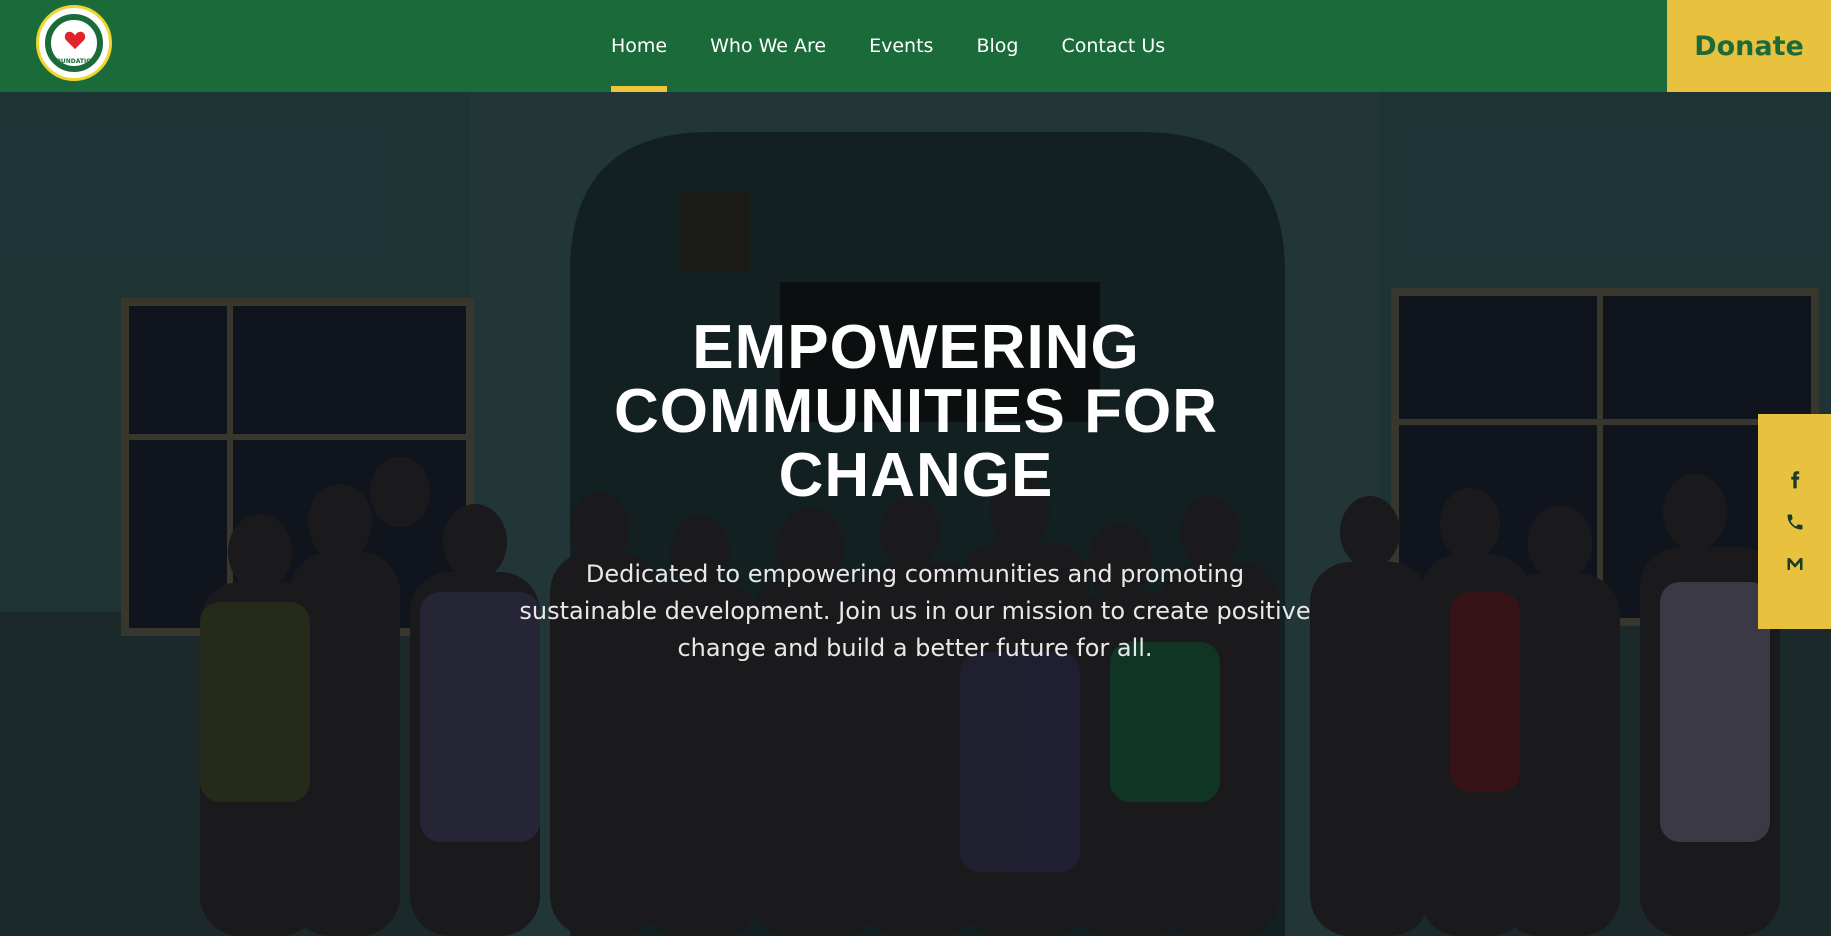 This screenshot has height=936, width=1831. Describe the element at coordinates (1749, 46) in the screenshot. I see `donate-button: Donate` at that location.